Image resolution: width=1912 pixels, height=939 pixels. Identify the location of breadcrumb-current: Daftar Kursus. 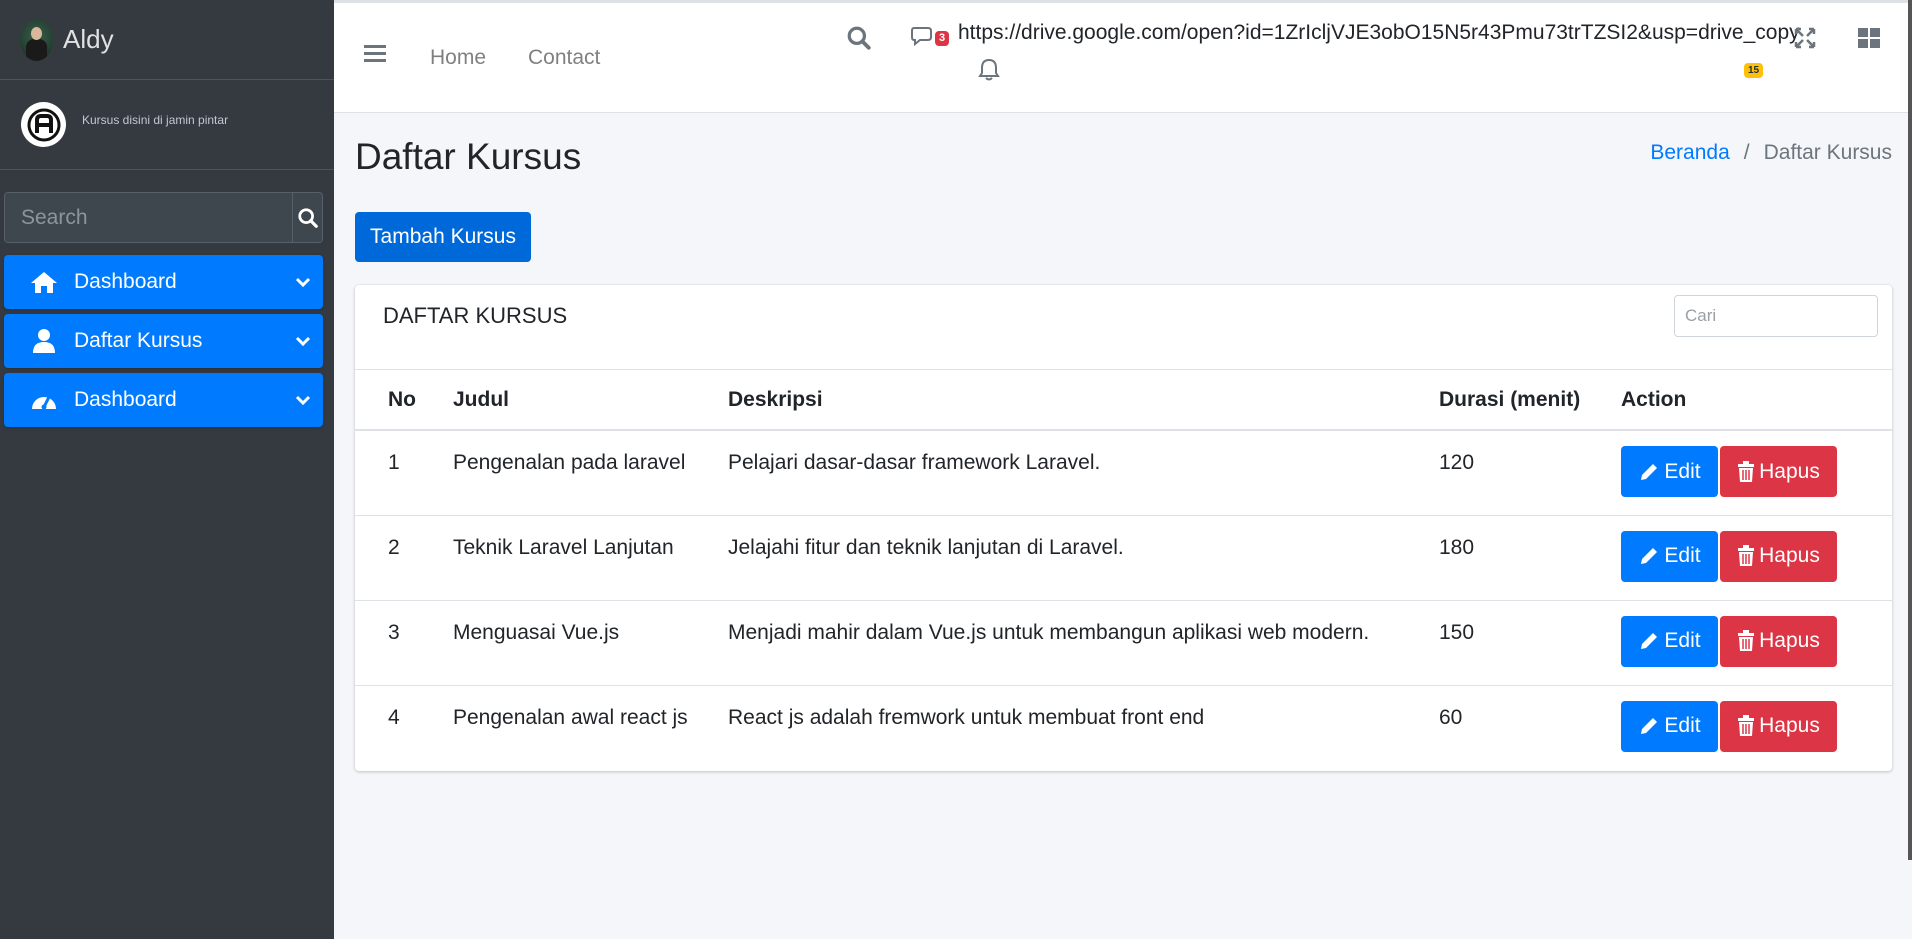
(1827, 152).